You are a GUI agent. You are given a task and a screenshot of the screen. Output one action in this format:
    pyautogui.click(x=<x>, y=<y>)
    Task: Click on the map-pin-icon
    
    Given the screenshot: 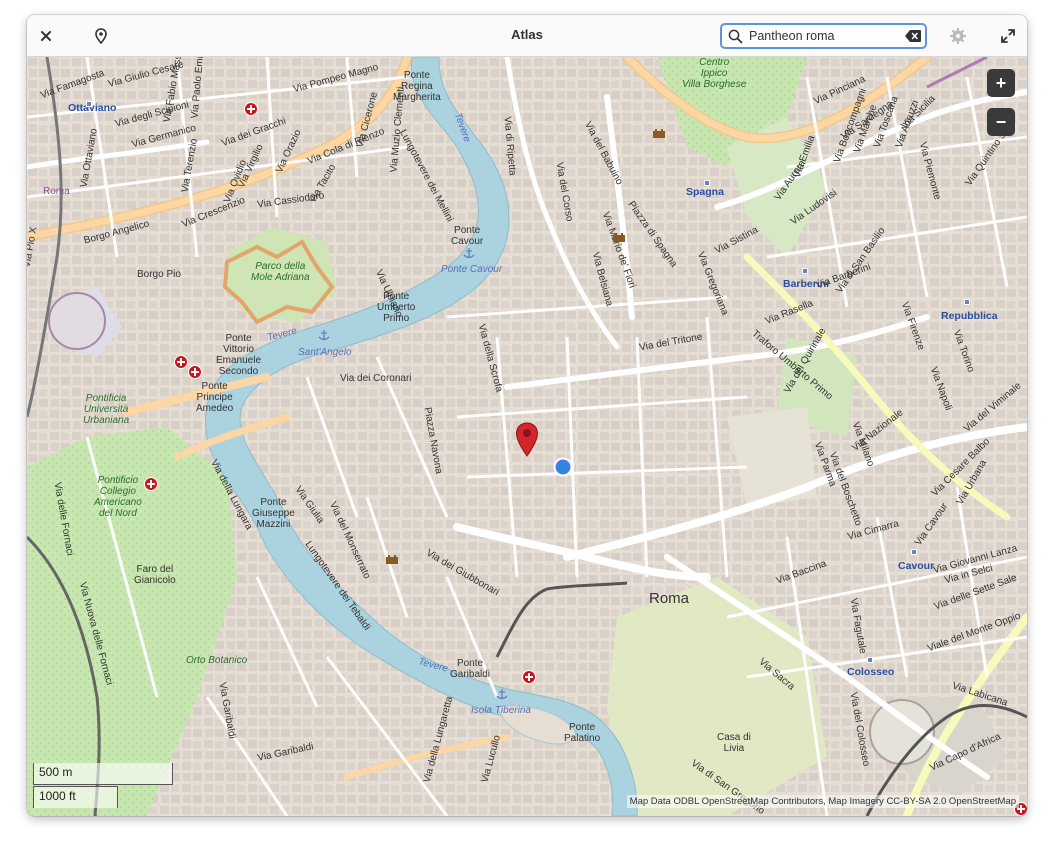 What is the action you would take?
    pyautogui.click(x=101, y=36)
    